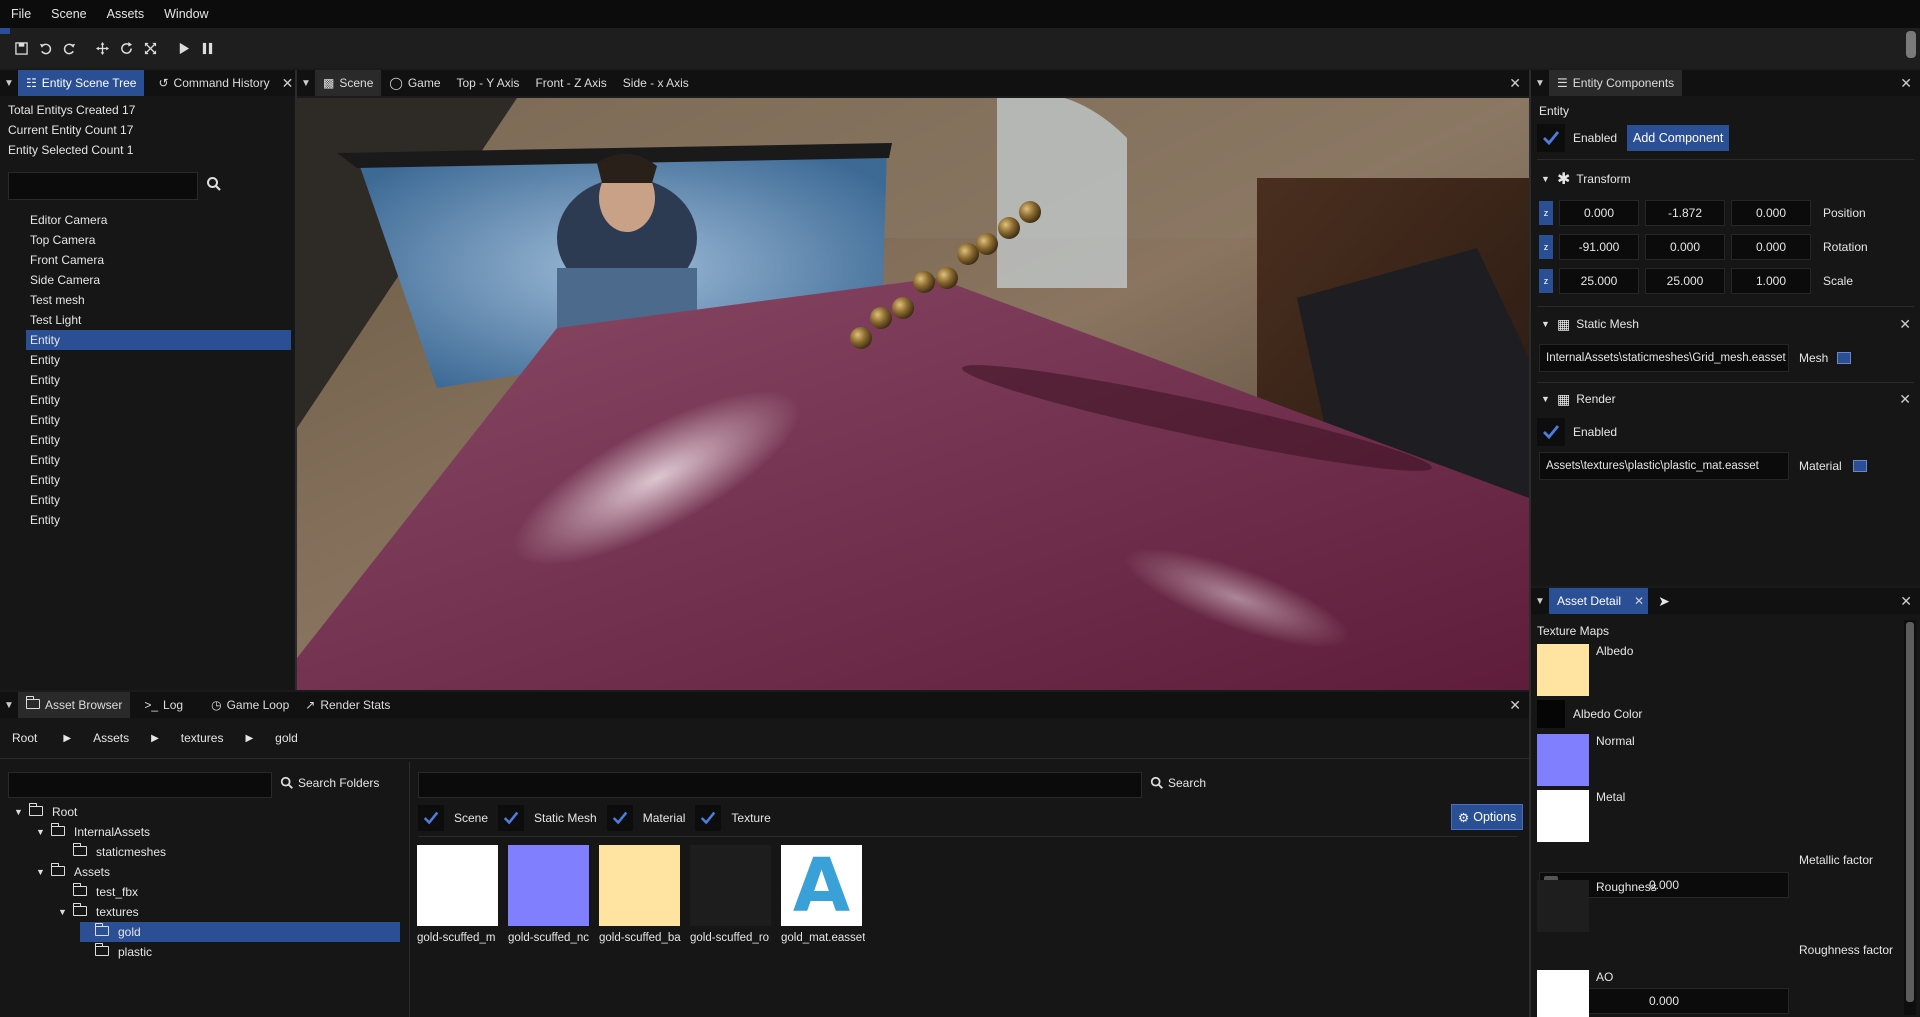 This screenshot has height=1017, width=1920. I want to click on entity-list-item: Side Camera, so click(158, 280).